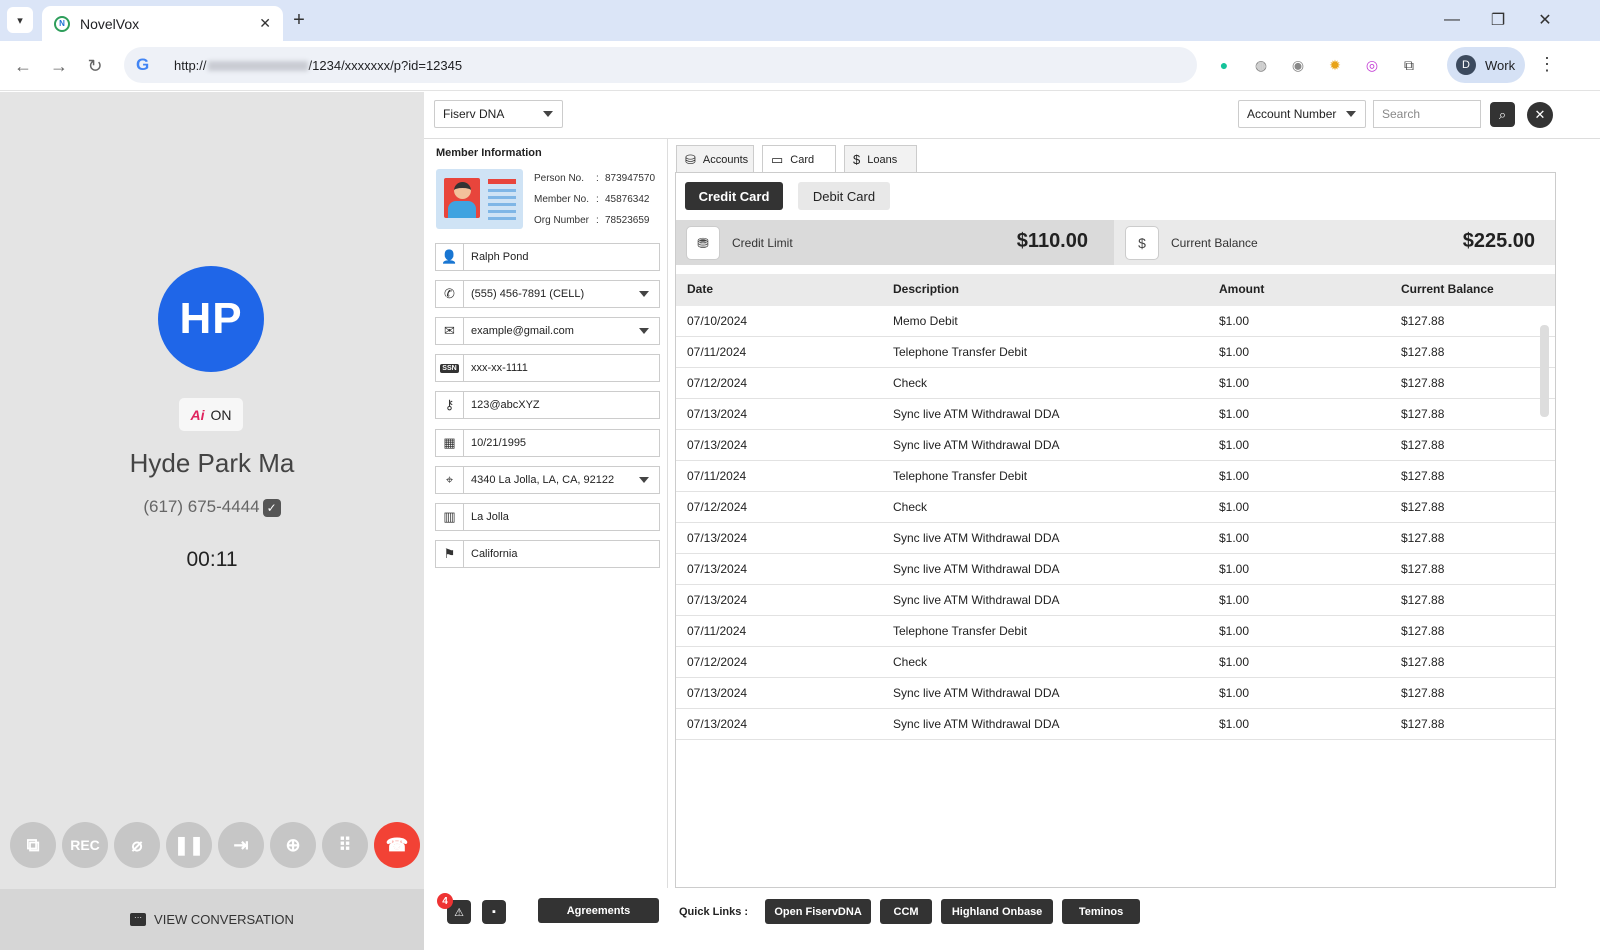 The width and height of the screenshot is (1600, 950). What do you see at coordinates (547, 257) in the screenshot?
I see `name-field: 👤 Ralph Pond` at bounding box center [547, 257].